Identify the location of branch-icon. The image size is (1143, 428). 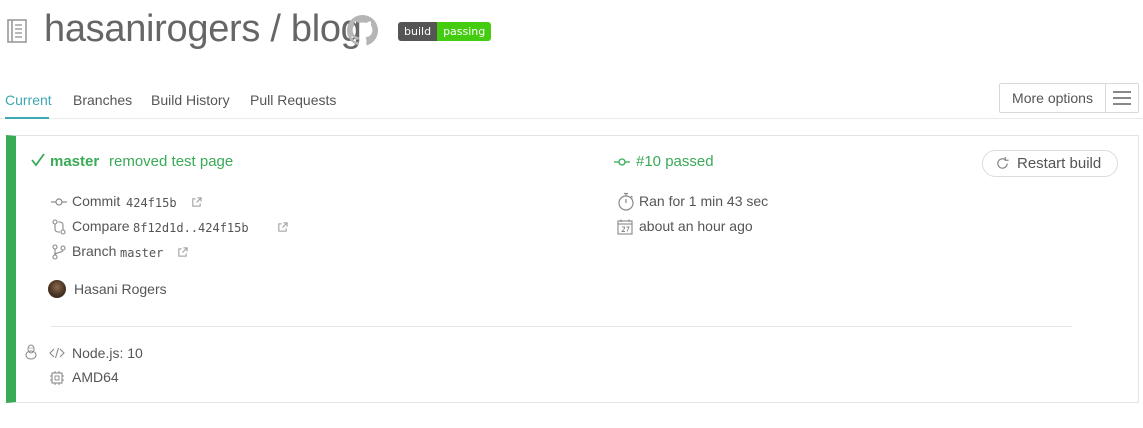
(59, 252).